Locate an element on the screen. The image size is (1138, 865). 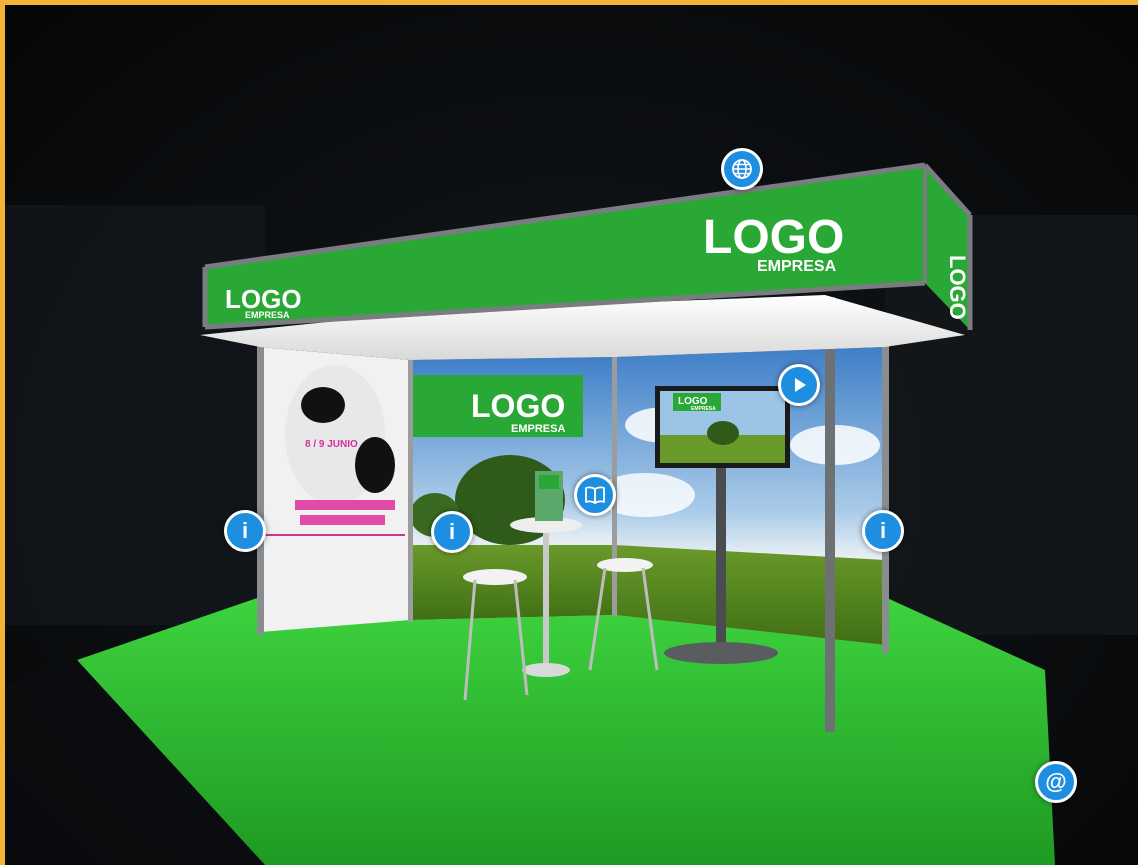
video-hotspot-button is located at coordinates (799, 385).